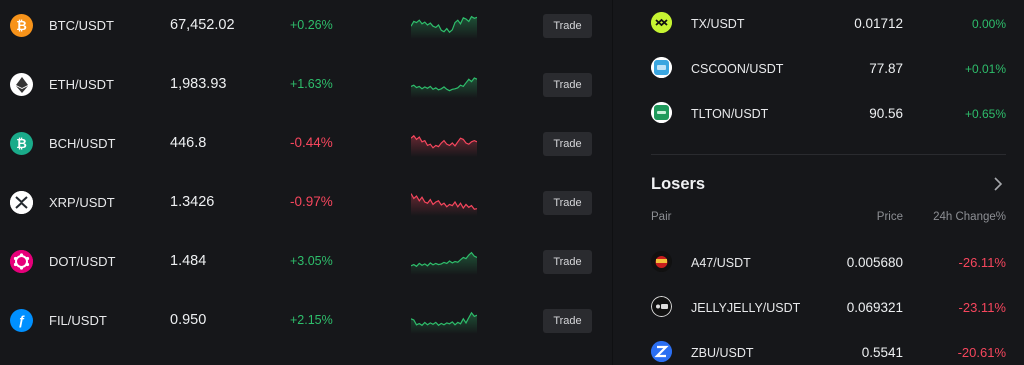 The height and width of the screenshot is (365, 1024). What do you see at coordinates (311, 84) in the screenshot?
I see `change-percent: +1.63%` at bounding box center [311, 84].